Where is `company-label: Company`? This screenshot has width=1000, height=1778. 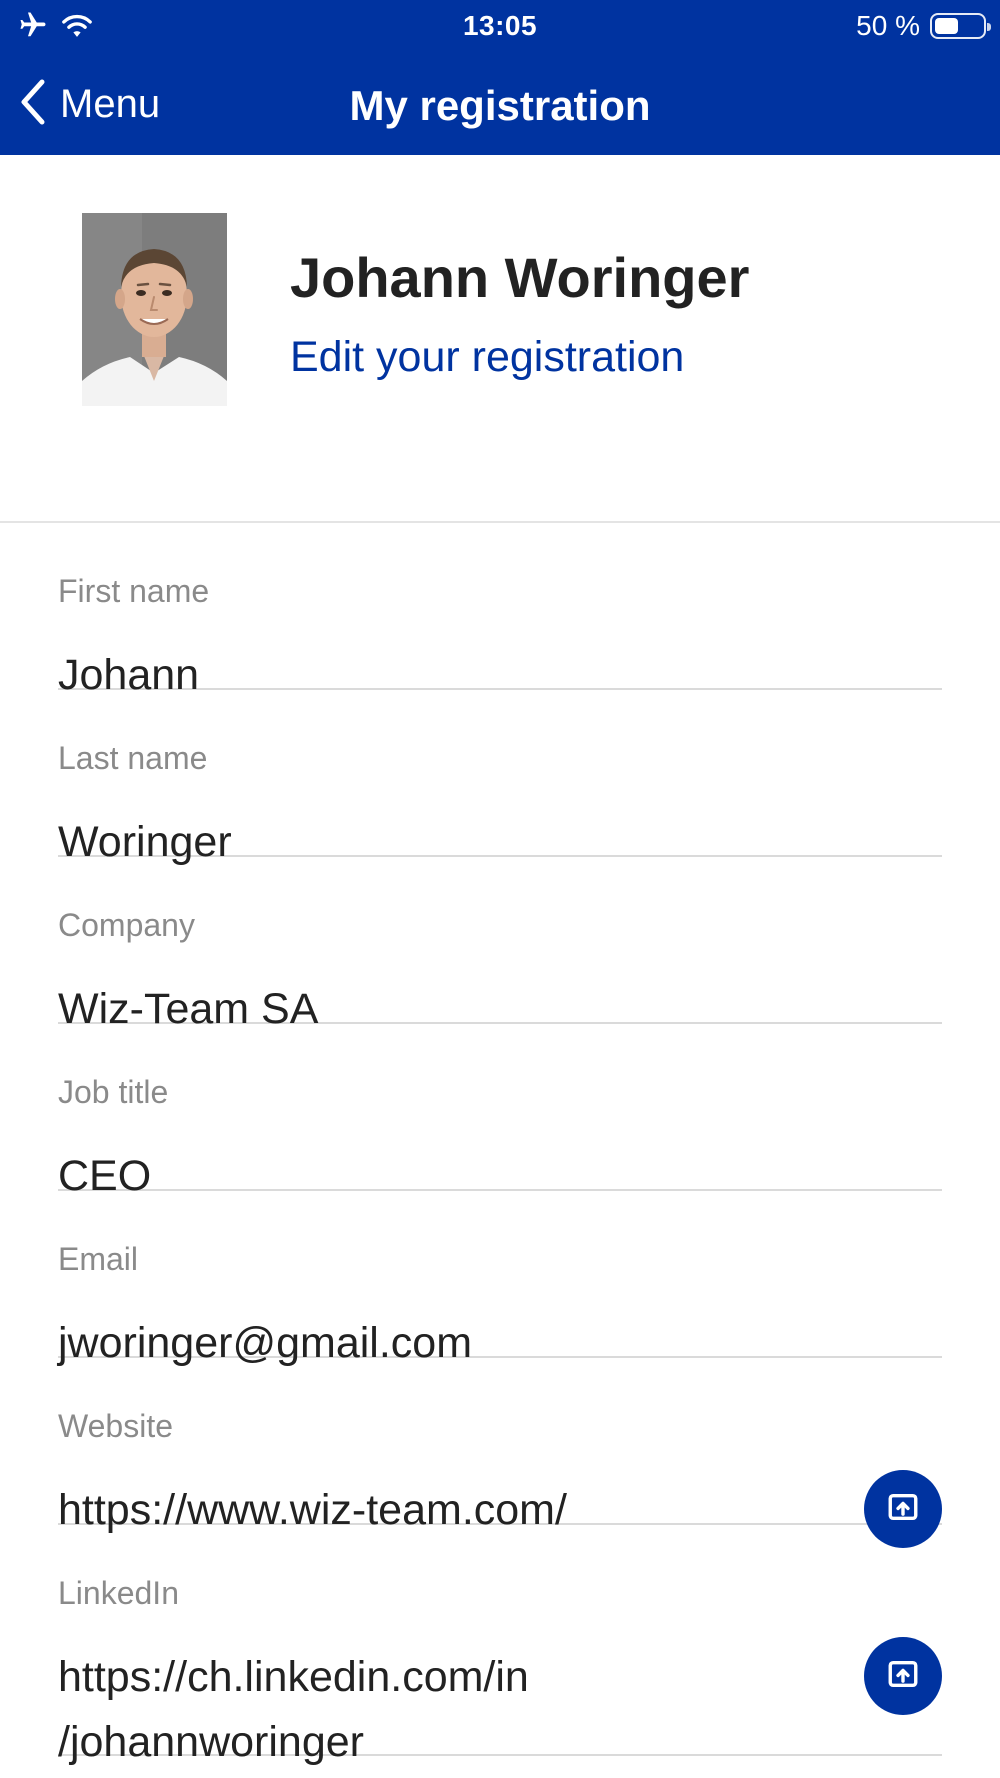
company-label: Company is located at coordinates (126, 925).